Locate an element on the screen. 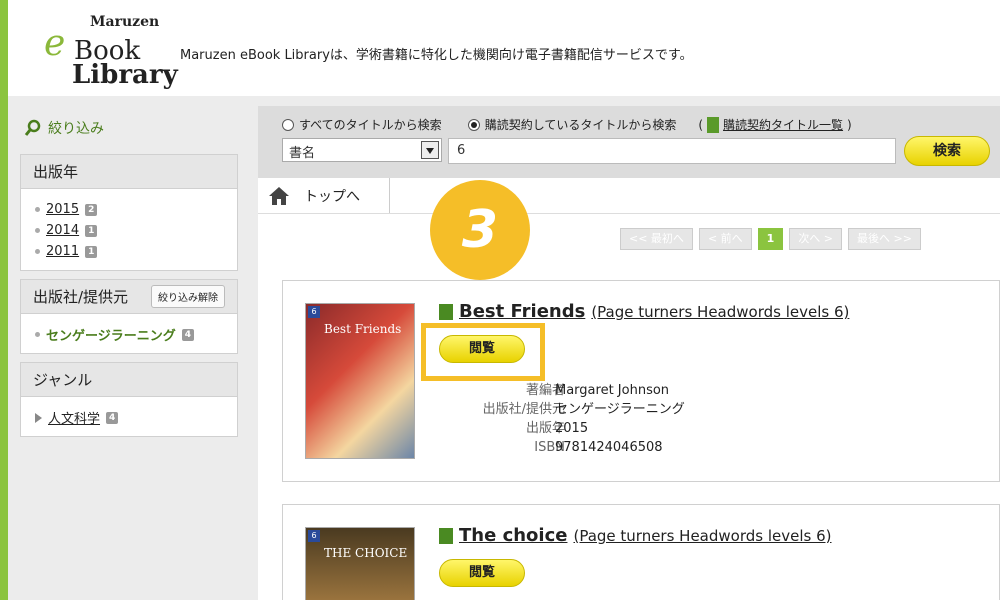 The image size is (1000, 600). highlight-box is located at coordinates (483, 352).